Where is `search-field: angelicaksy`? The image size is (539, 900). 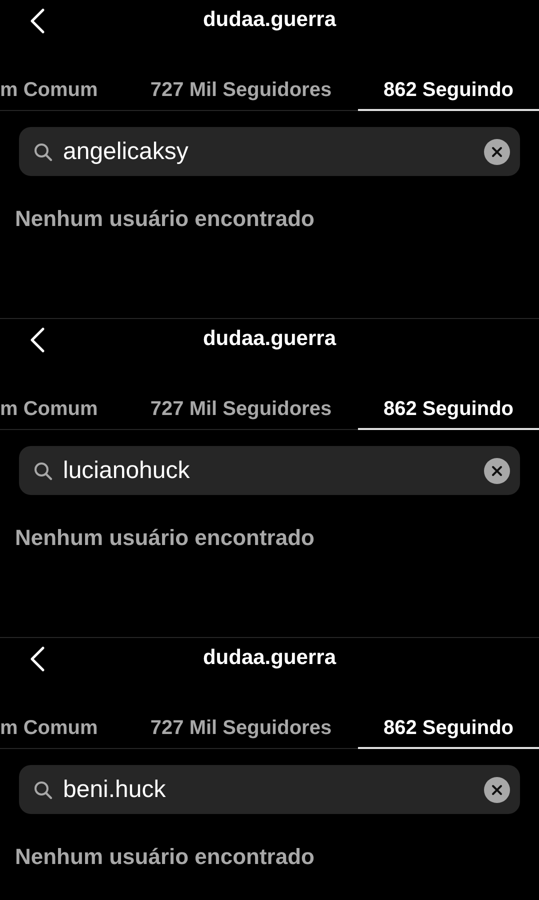
search-field: angelicaksy is located at coordinates (268, 152).